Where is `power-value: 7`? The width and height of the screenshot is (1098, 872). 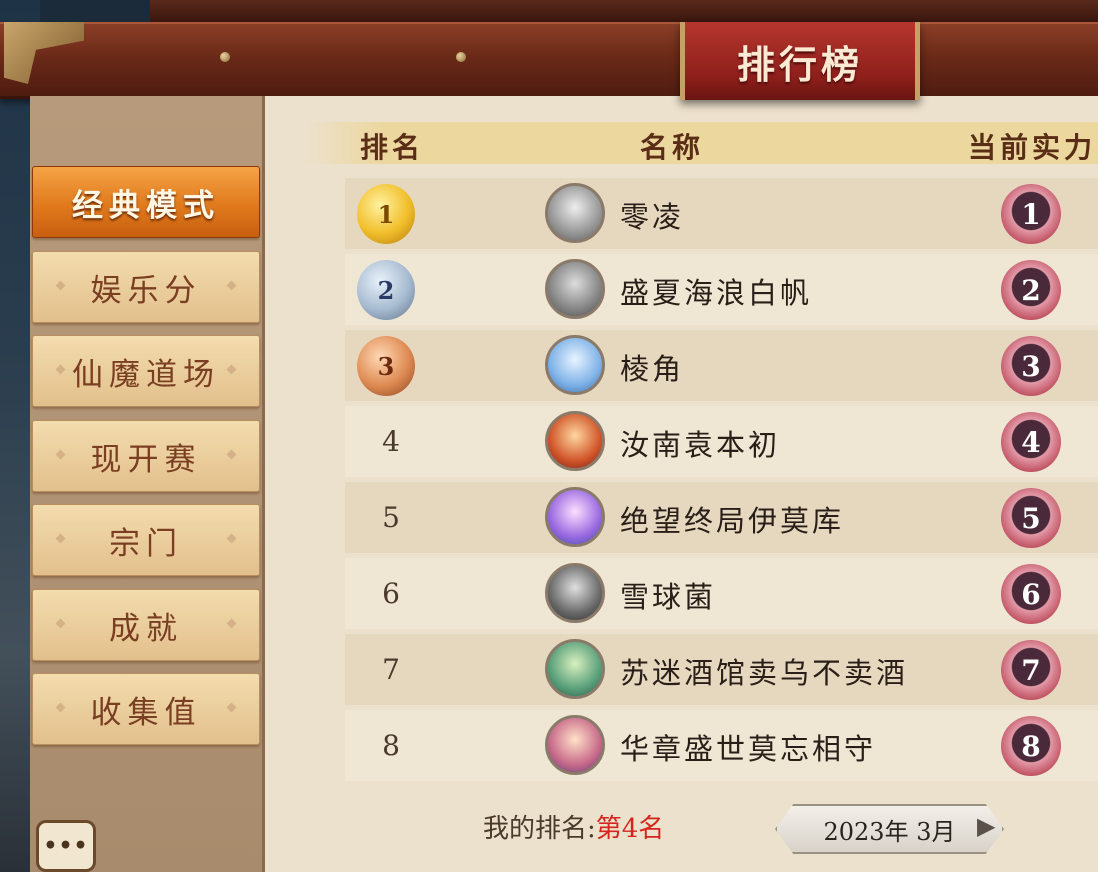
power-value: 7 is located at coordinates (1031, 670).